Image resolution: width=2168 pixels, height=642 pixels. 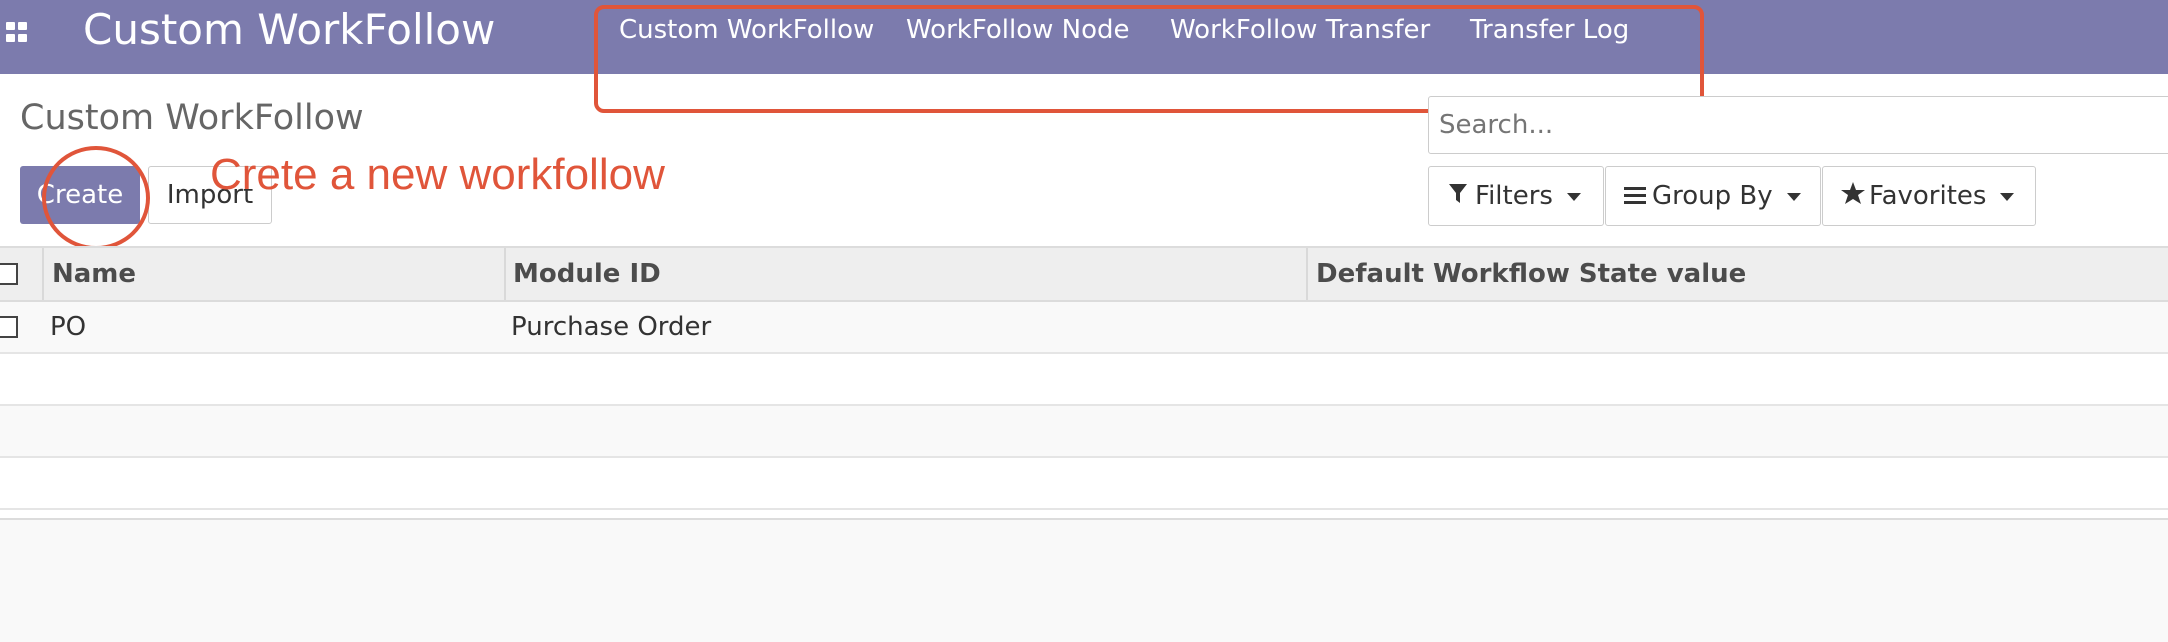 What do you see at coordinates (1635, 196) in the screenshot?
I see `list-icon` at bounding box center [1635, 196].